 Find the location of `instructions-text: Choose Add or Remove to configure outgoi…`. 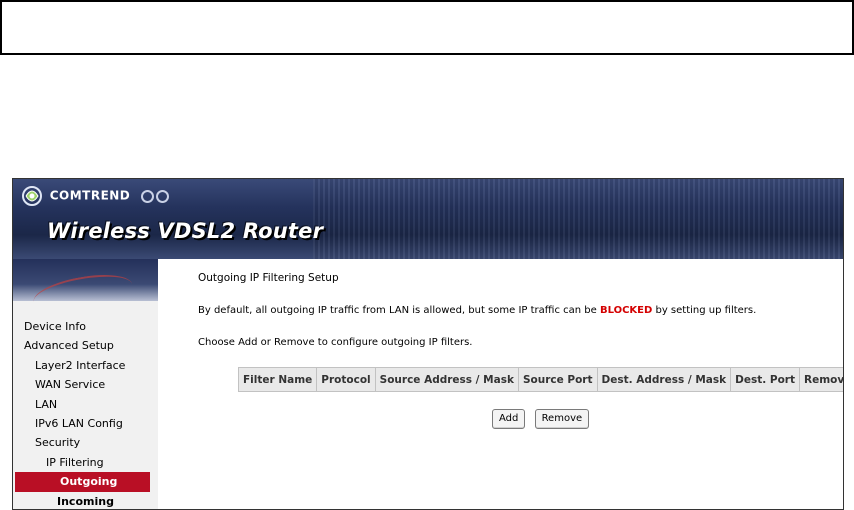

instructions-text: Choose Add or Remove to configure outgoi… is located at coordinates (335, 342).